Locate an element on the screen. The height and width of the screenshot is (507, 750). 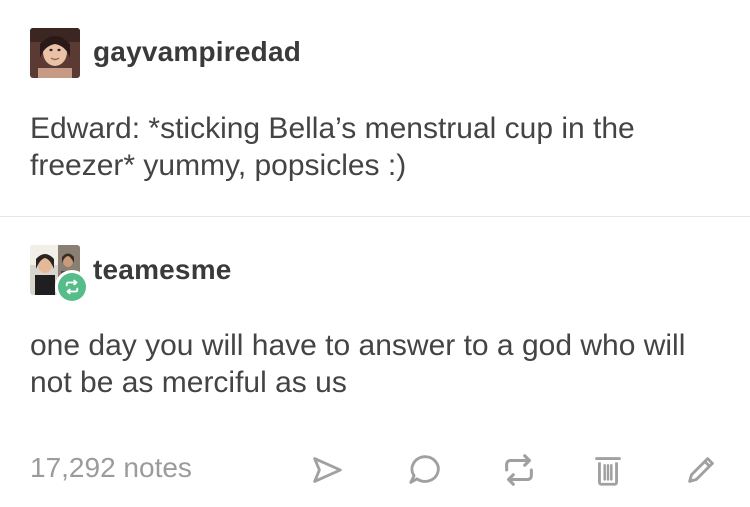
post-footer: 17,292 notes is located at coordinates (375, 470).